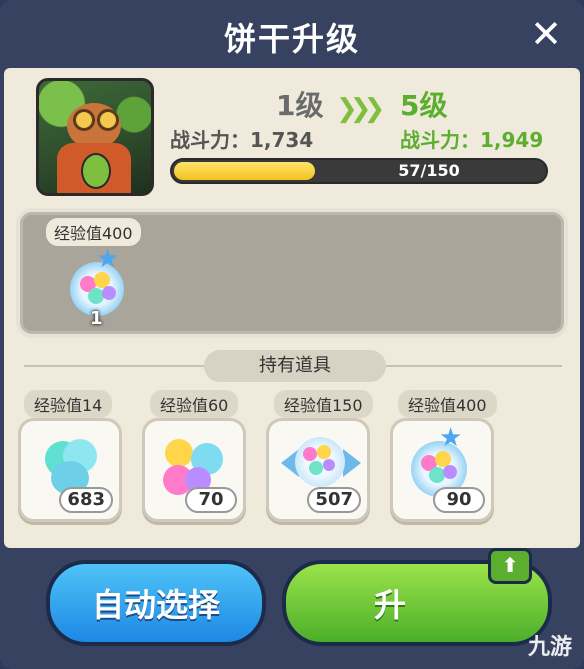 Image resolution: width=584 pixels, height=669 pixels. What do you see at coordinates (447, 404) in the screenshot?
I see `item-exp-label: 经验值400` at bounding box center [447, 404].